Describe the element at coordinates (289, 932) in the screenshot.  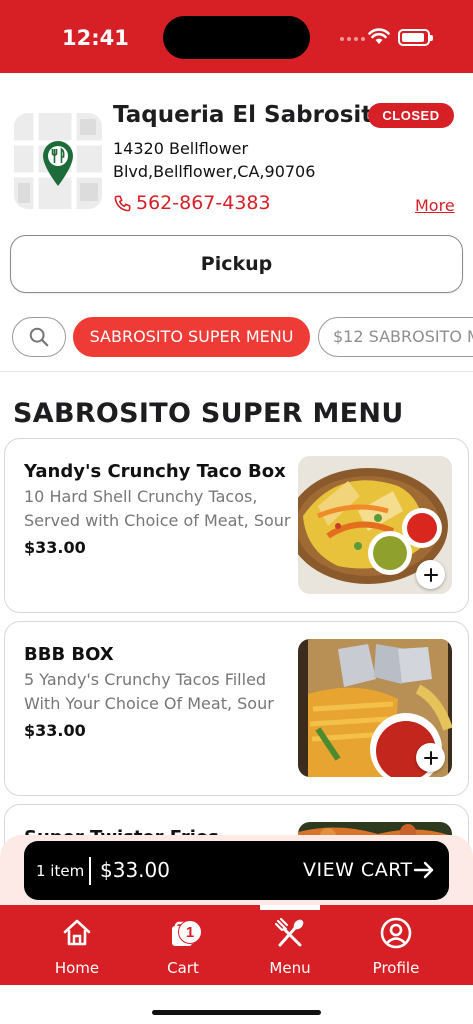
I see `fork-spoon-icon` at that location.